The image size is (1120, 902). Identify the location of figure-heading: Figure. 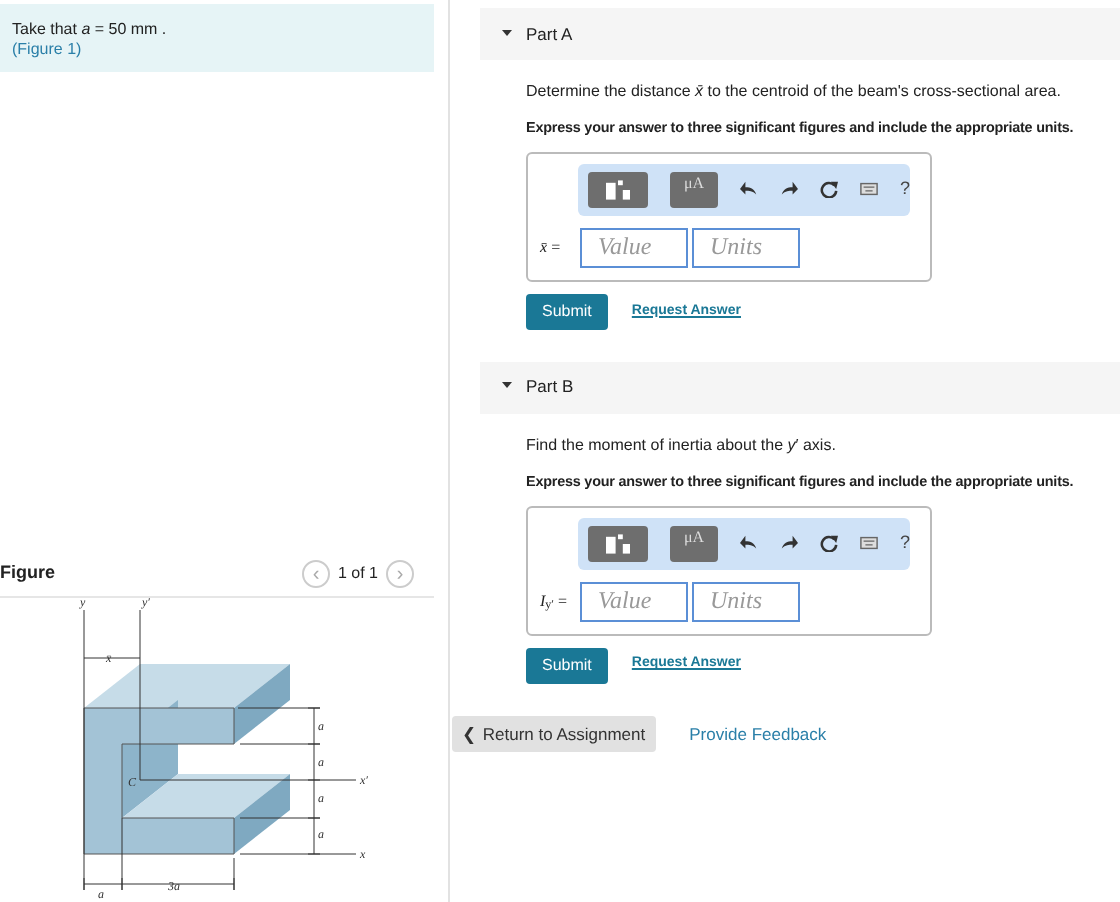
(28, 573).